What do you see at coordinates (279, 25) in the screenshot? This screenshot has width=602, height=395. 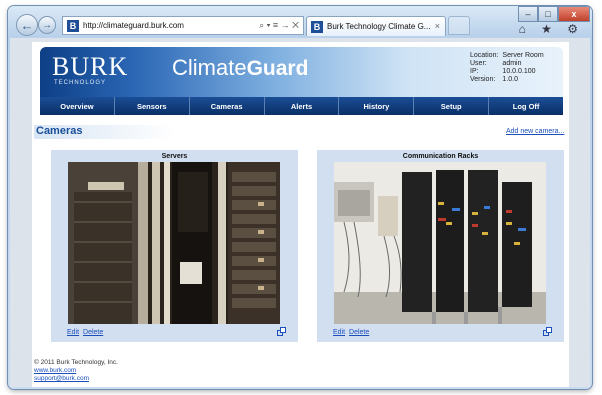 I see `address-tools: ⌕ ▾ ≡ → ✕` at bounding box center [279, 25].